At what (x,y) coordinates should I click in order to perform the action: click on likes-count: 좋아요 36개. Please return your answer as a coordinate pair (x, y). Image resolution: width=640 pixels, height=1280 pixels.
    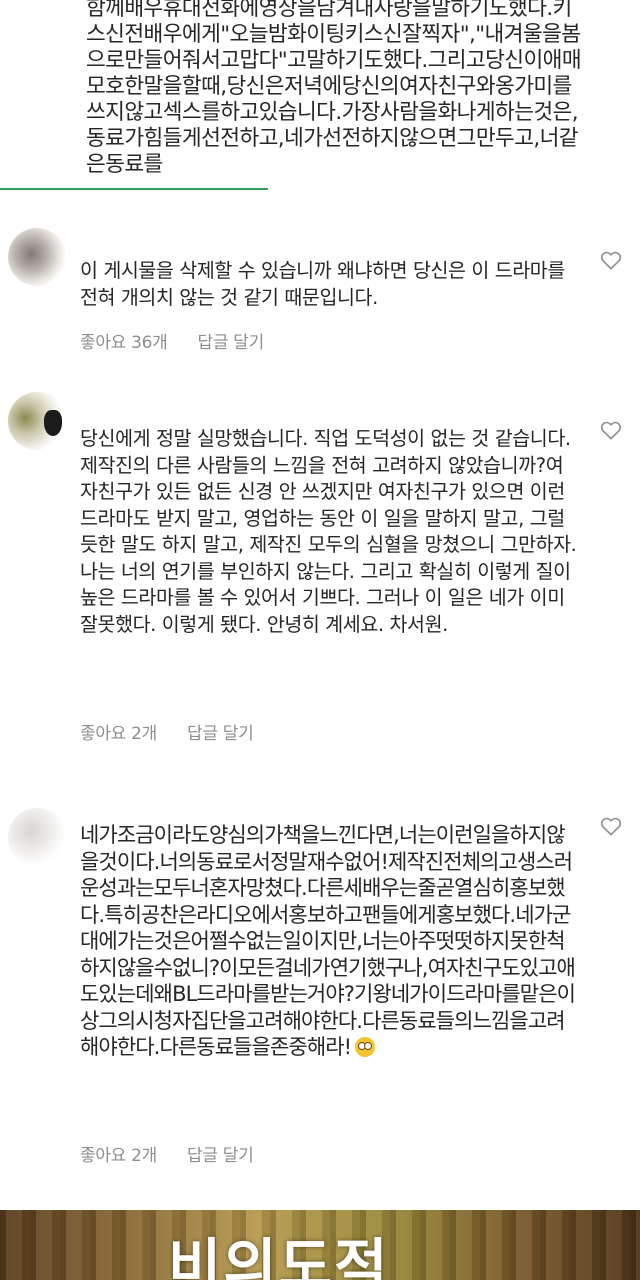
    Looking at the image, I should click on (124, 340).